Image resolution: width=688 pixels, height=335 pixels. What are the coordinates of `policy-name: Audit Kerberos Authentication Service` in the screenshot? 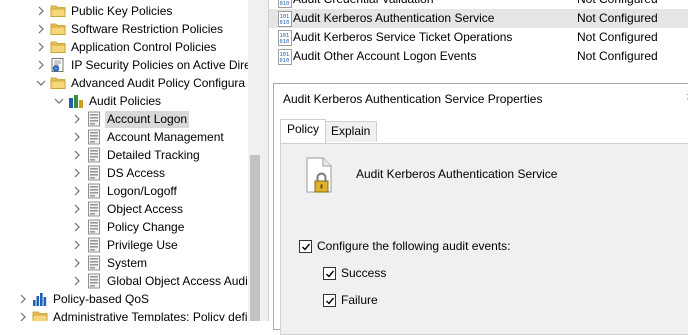 It's located at (457, 174).